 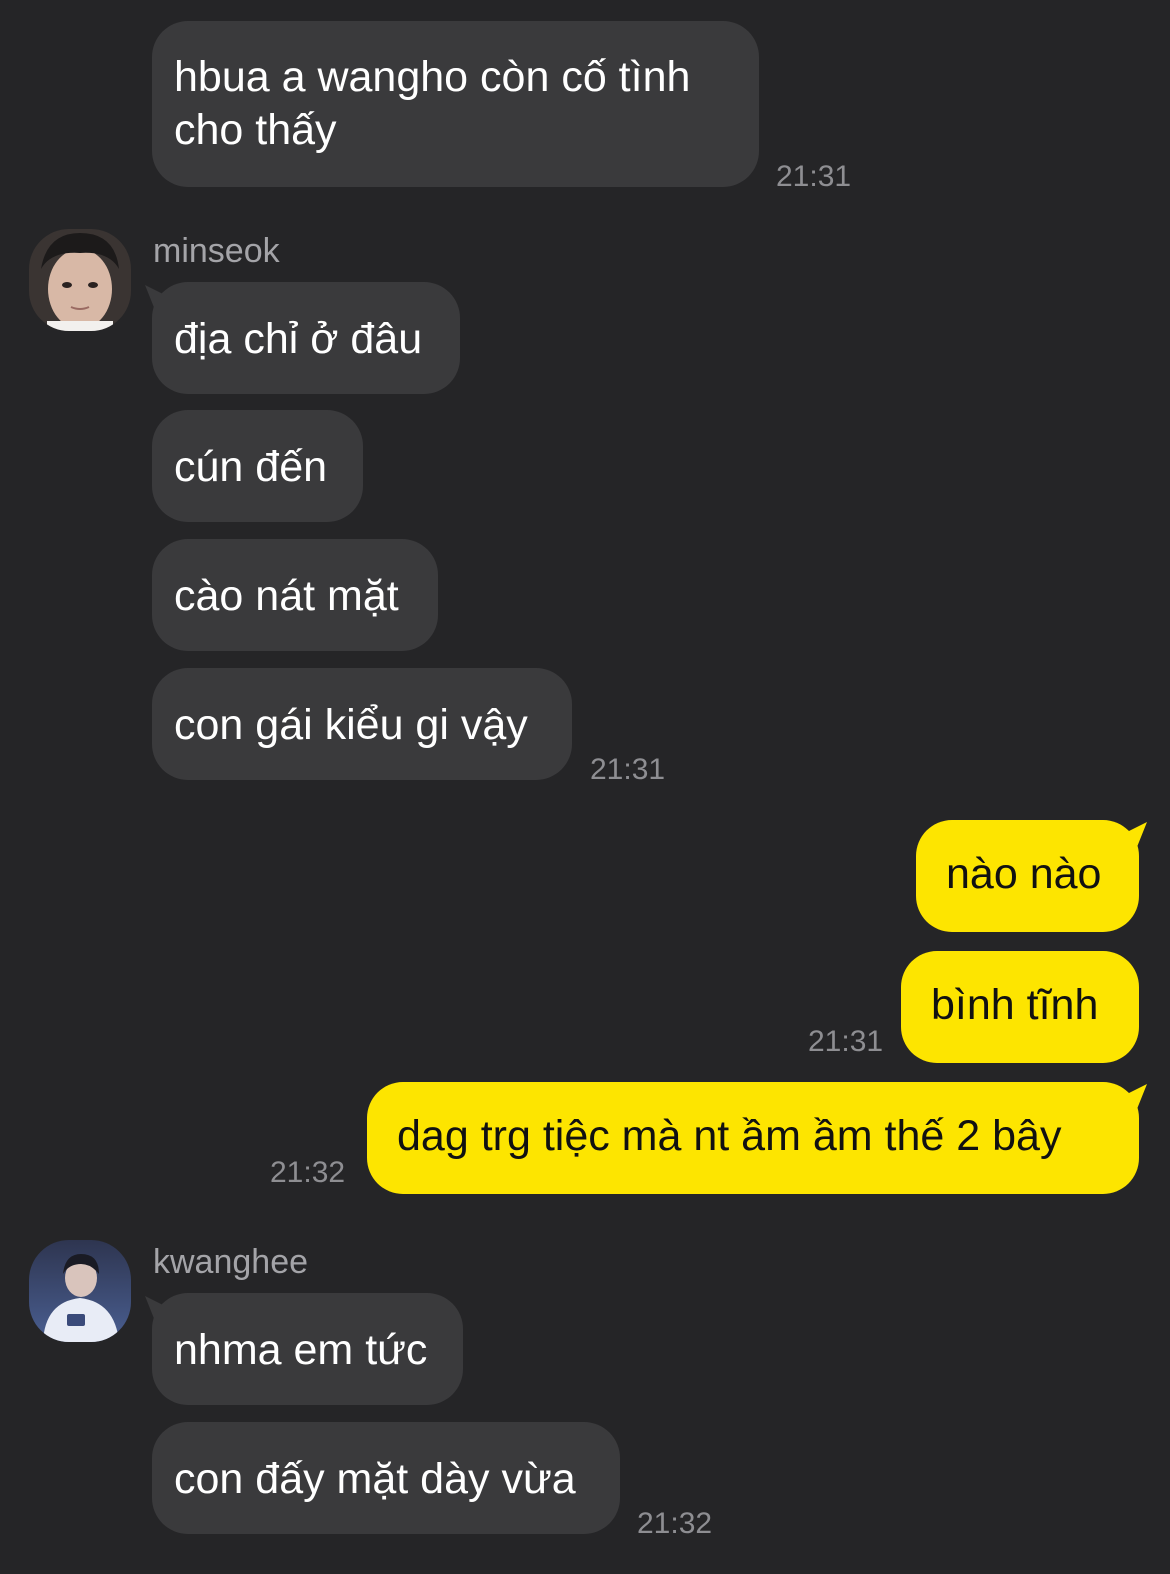 What do you see at coordinates (1020, 1007) in the screenshot?
I see `message-bubble-outgoing: bình tĩnh` at bounding box center [1020, 1007].